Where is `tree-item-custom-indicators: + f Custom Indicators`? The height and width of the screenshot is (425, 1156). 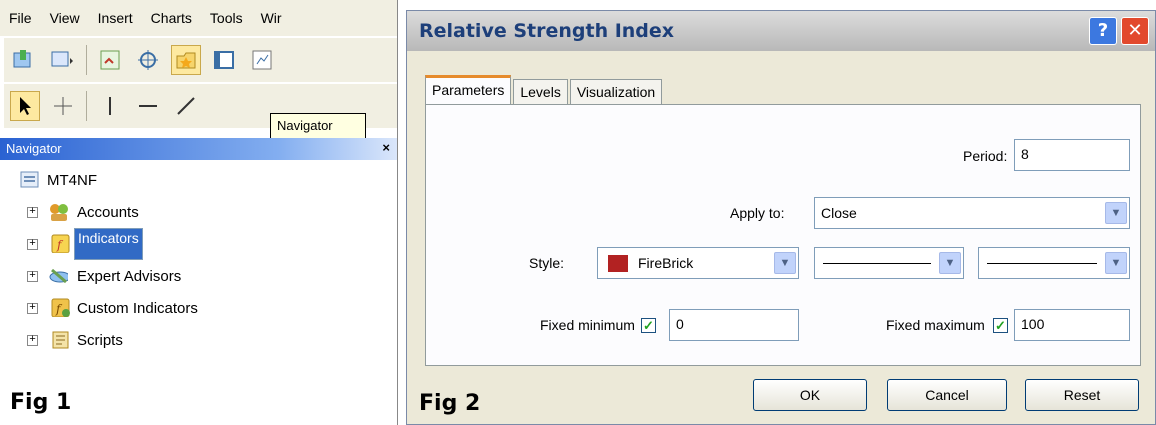 tree-item-custom-indicators: + f Custom Indicators is located at coordinates (198, 308).